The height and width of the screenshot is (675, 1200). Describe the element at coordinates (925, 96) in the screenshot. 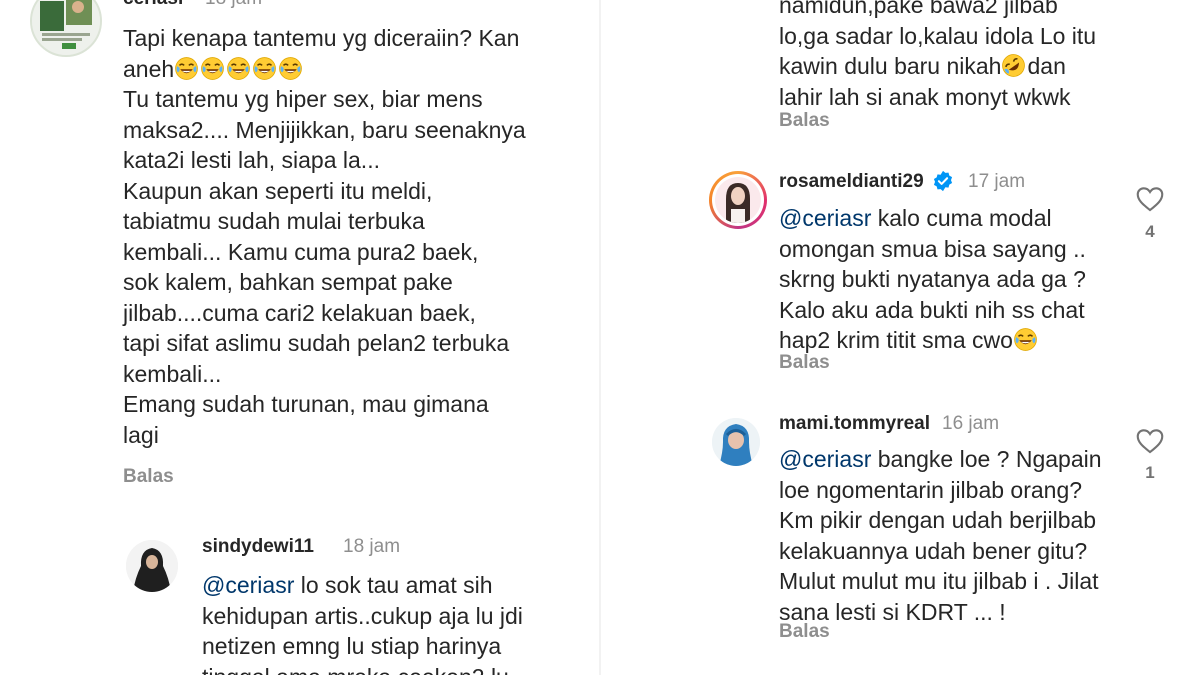

I see `comment-line: lahir lah si anak monyt wkwk` at that location.